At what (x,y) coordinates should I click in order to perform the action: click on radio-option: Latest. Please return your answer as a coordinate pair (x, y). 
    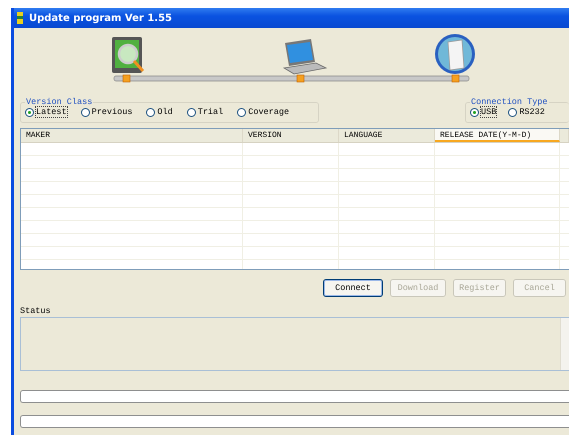
    Looking at the image, I should click on (46, 112).